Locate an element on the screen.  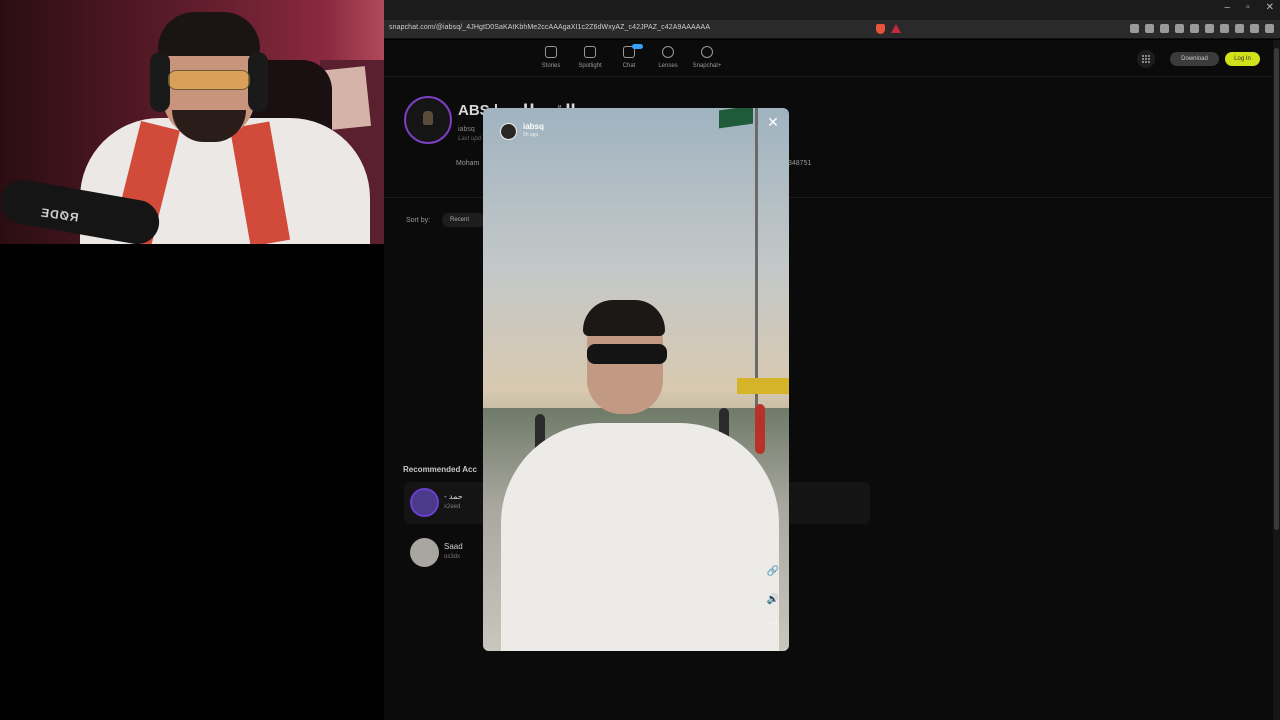
brave-rewards-icon is located at coordinates (896, 28).